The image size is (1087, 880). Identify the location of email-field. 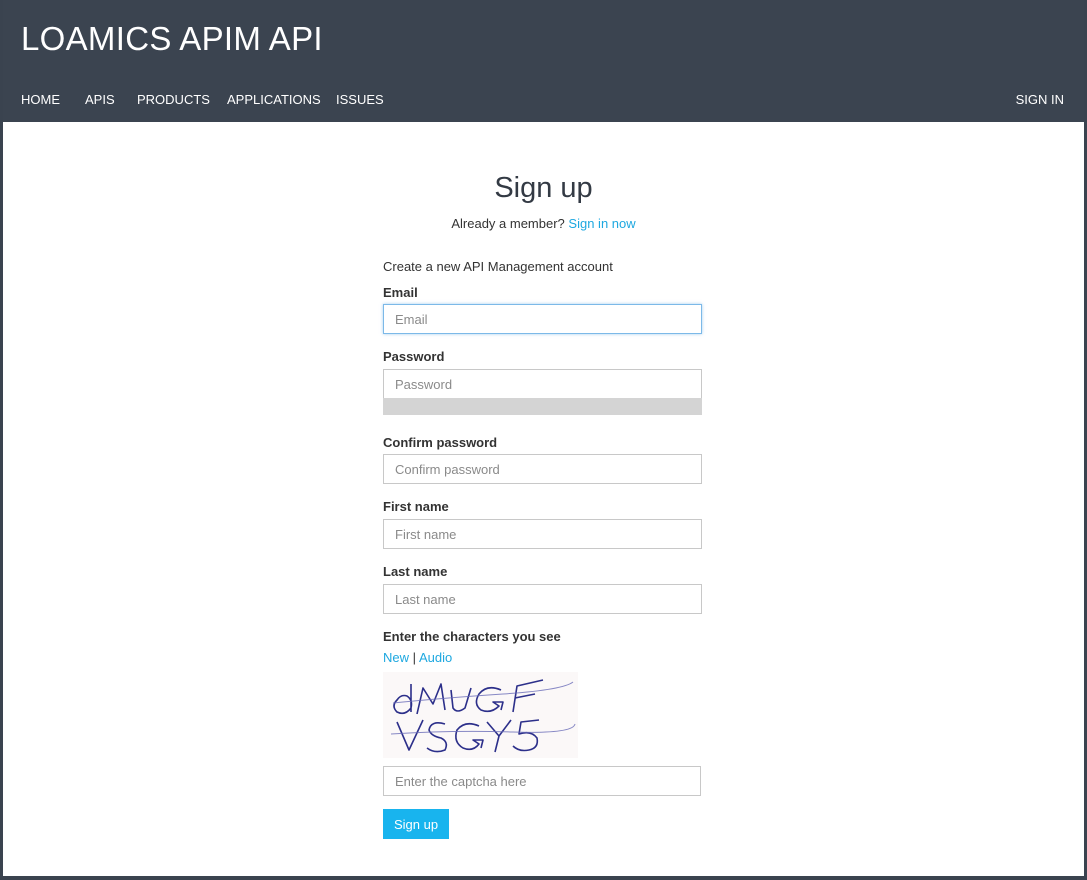
(542, 319).